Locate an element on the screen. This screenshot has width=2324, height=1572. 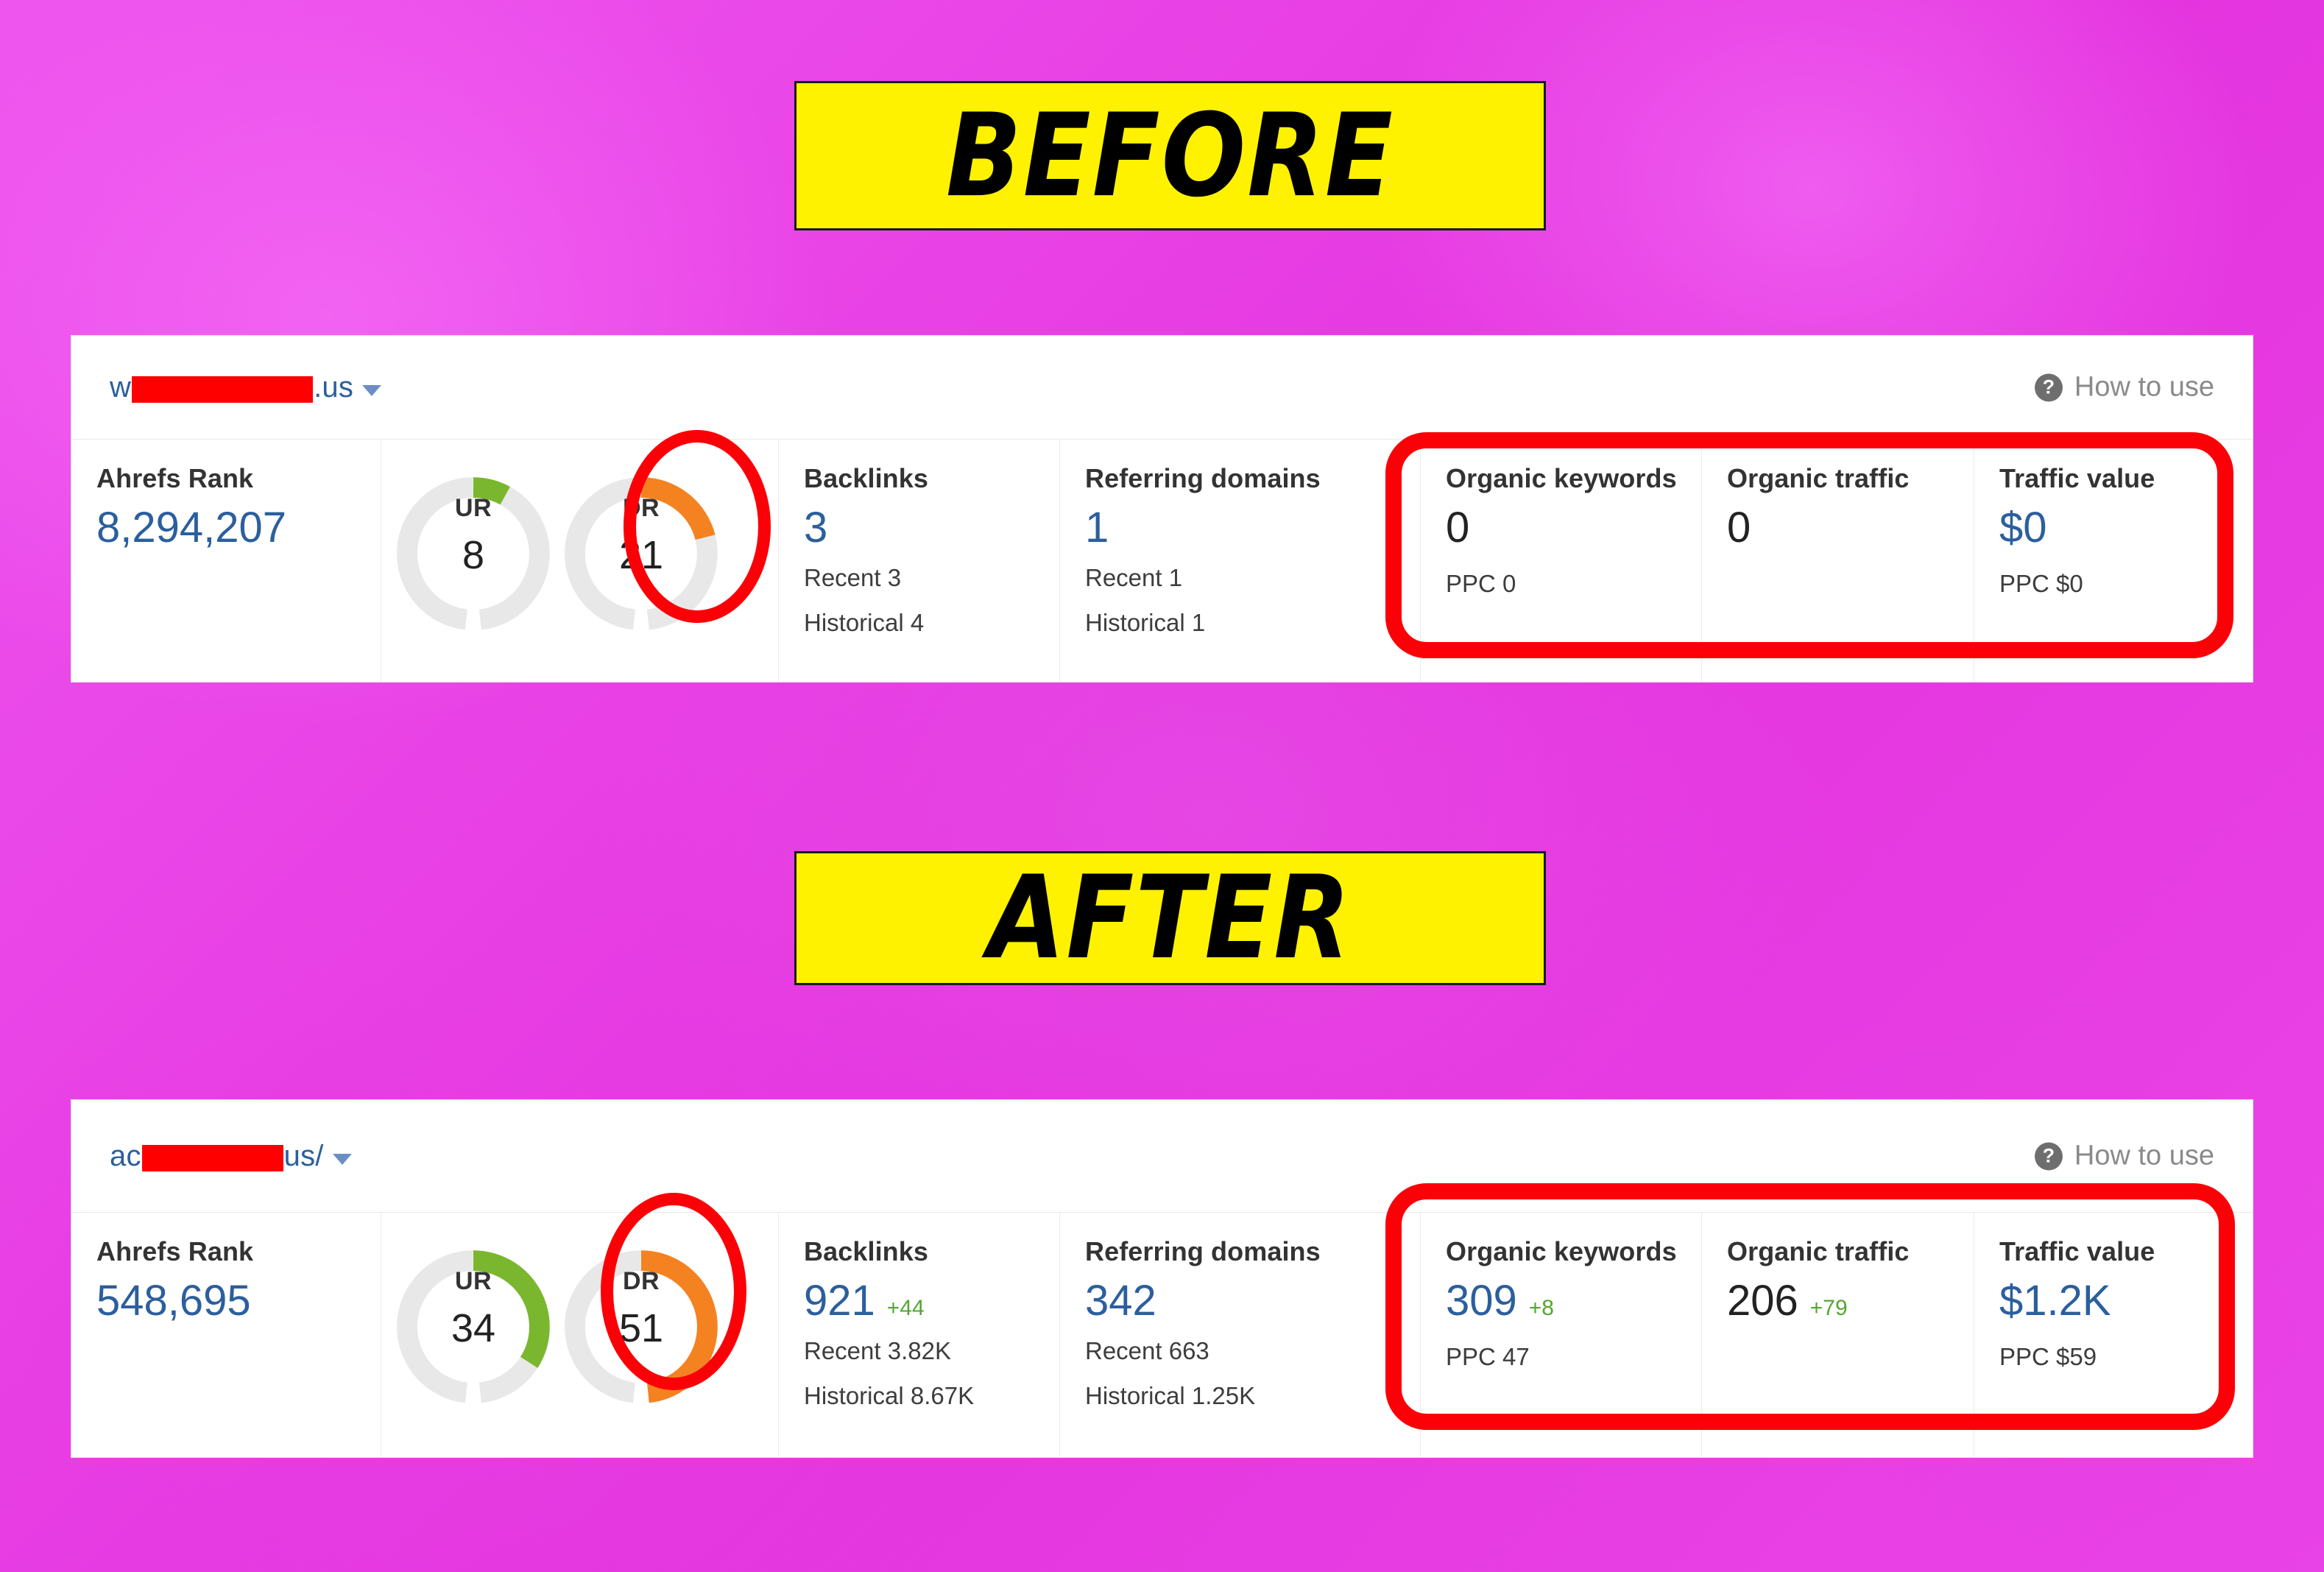
metric-value-row: $0 is located at coordinates (2125, 527).